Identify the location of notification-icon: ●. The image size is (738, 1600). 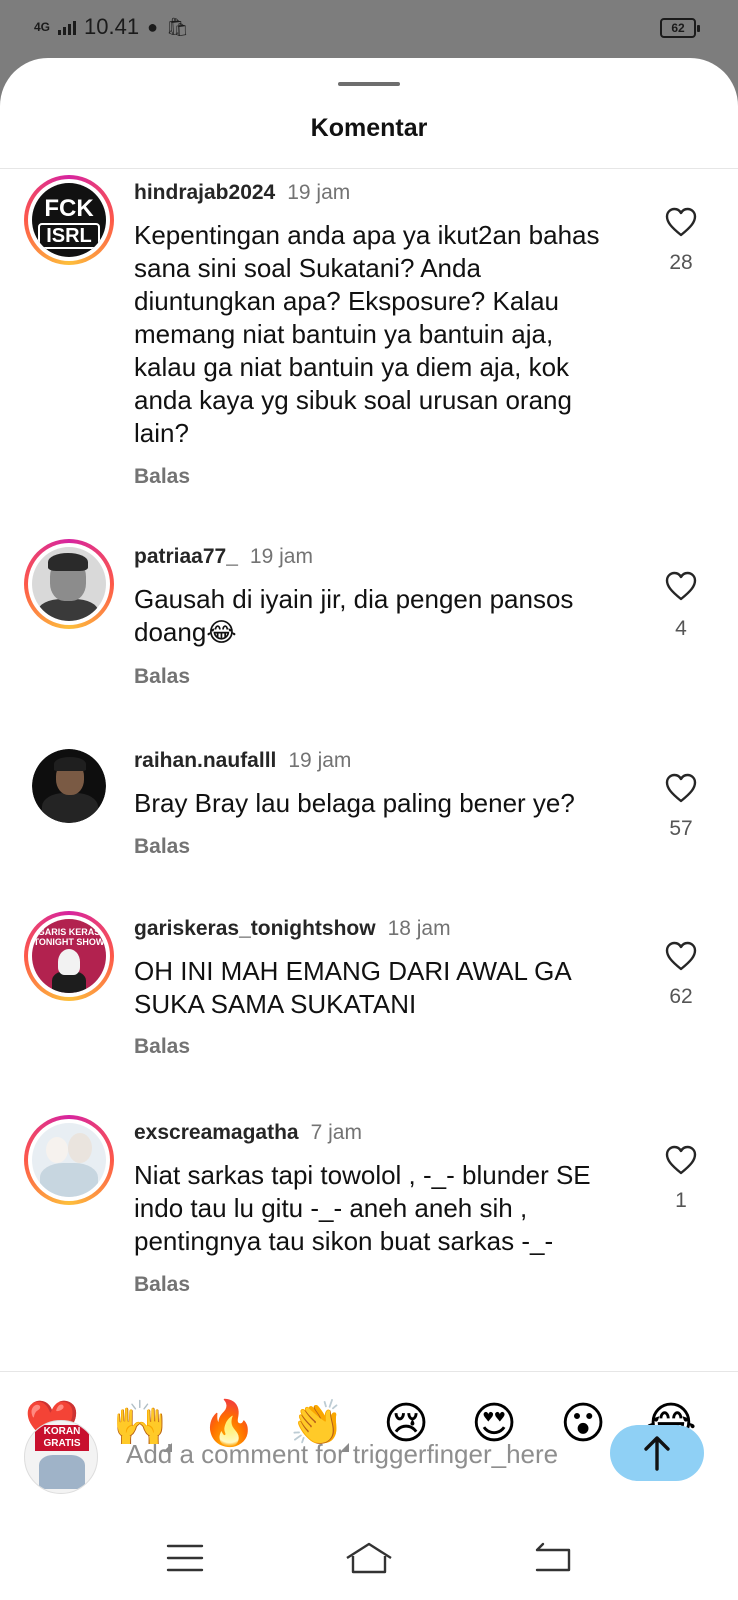
(152, 26).